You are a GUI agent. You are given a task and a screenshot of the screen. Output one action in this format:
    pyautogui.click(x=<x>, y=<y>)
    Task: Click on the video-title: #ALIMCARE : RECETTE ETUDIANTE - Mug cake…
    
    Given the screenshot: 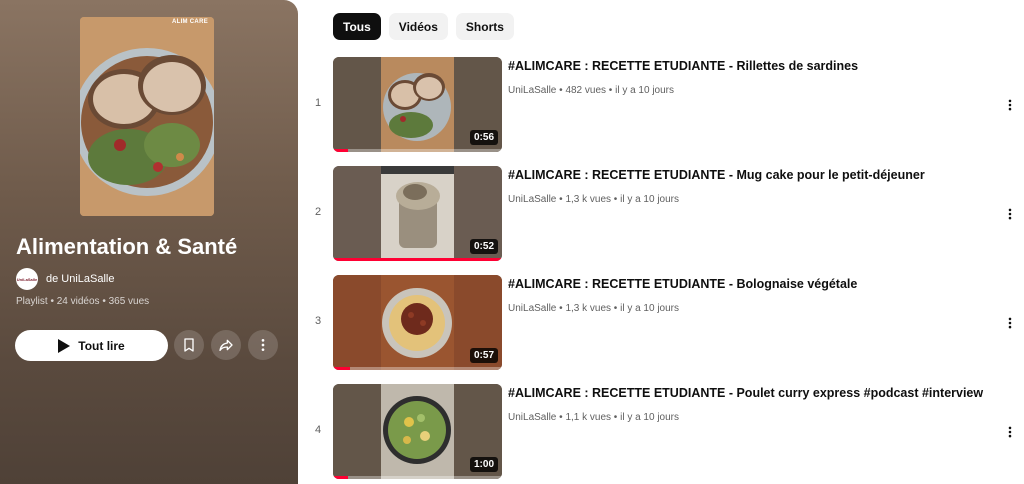 What is the action you would take?
    pyautogui.click(x=750, y=175)
    